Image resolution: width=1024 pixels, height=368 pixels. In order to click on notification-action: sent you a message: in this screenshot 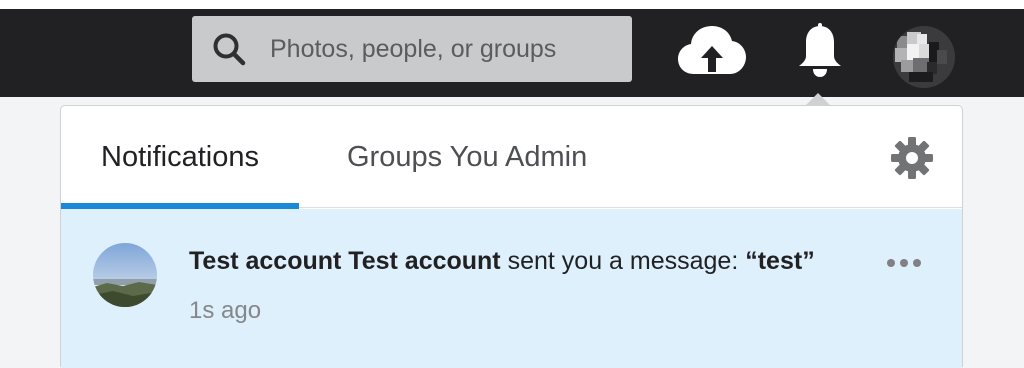, I will do `click(623, 261)`.